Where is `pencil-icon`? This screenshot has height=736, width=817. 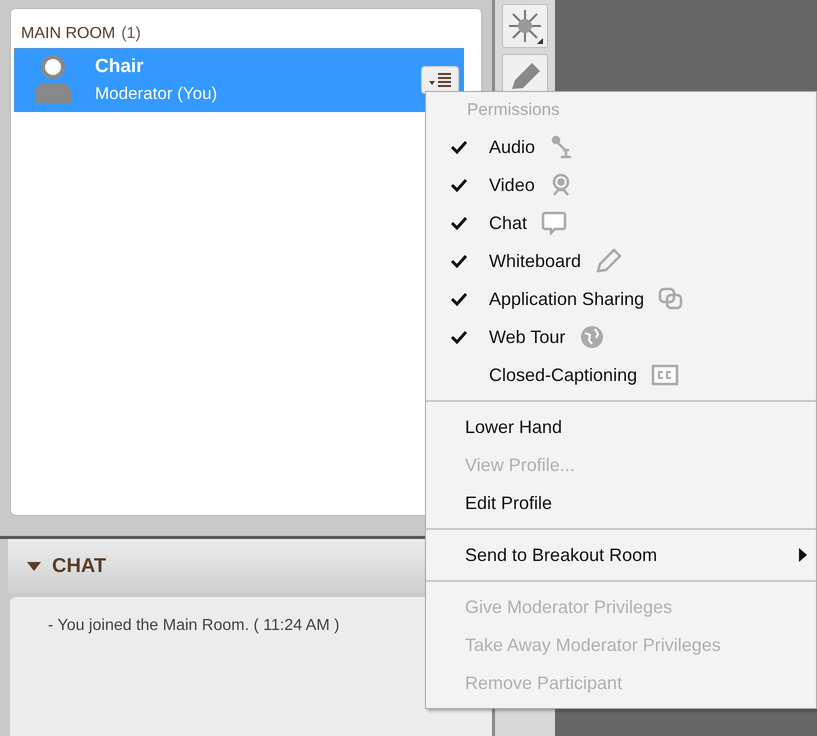 pencil-icon is located at coordinates (609, 261).